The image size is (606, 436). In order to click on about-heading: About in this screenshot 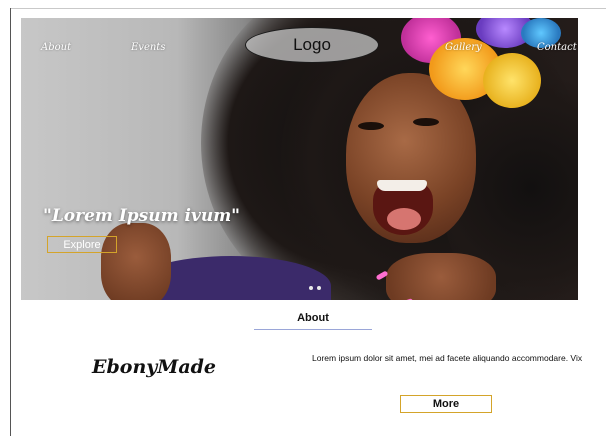, I will do `click(313, 318)`.